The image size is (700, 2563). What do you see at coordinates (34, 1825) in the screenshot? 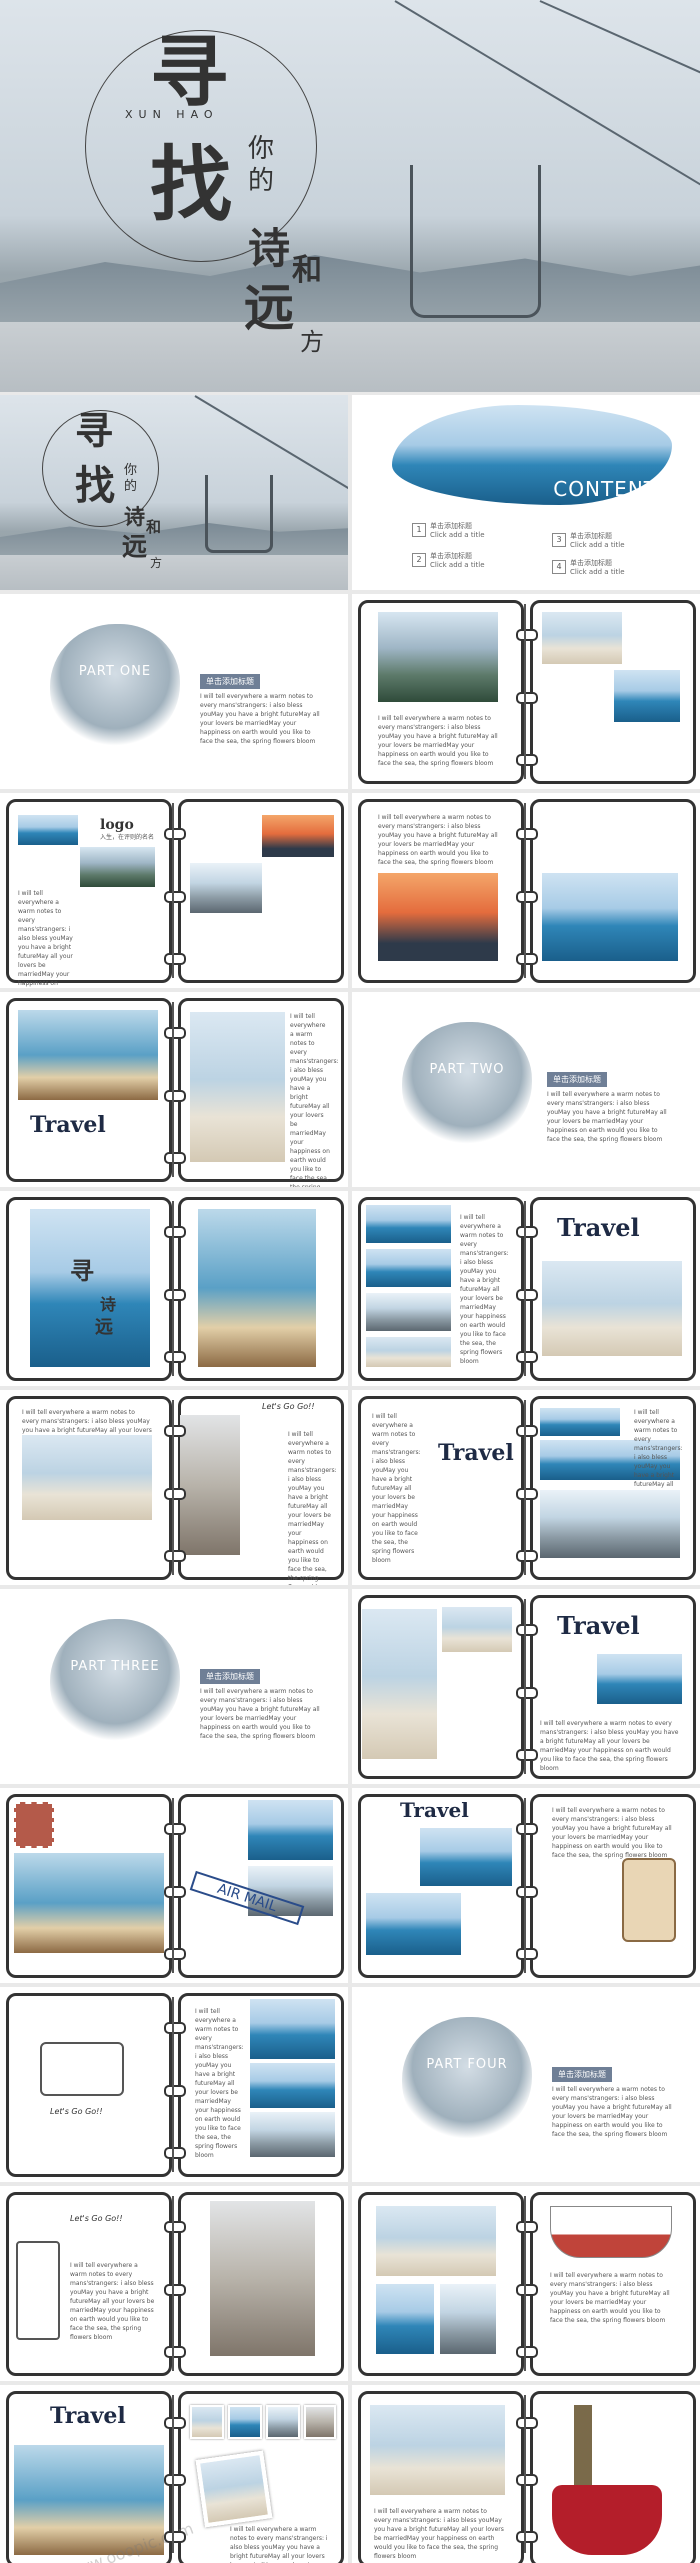
I see `stamp-icon` at bounding box center [34, 1825].